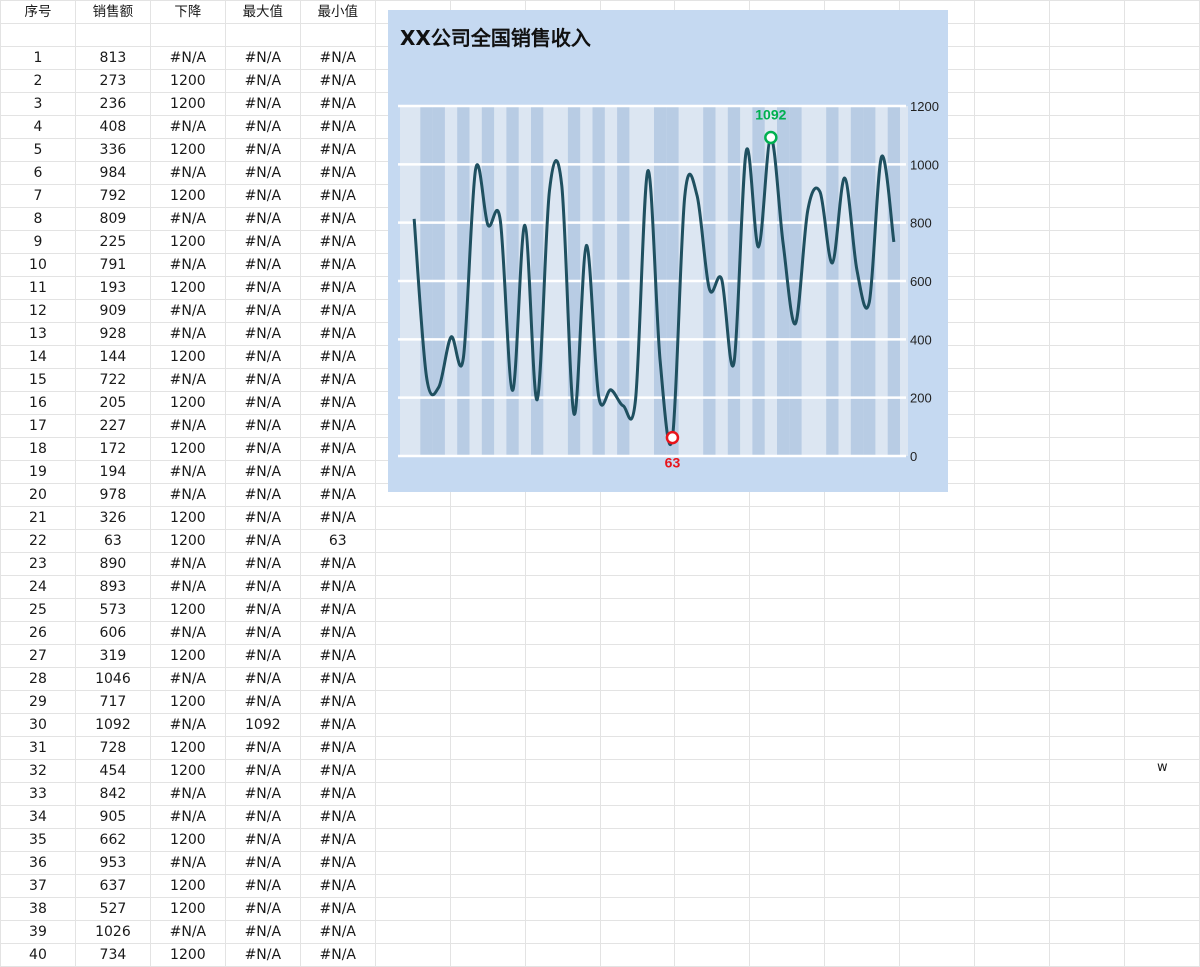 Image resolution: width=1200 pixels, height=967 pixels. Describe the element at coordinates (38, 334) in the screenshot. I see `cell: 13` at that location.